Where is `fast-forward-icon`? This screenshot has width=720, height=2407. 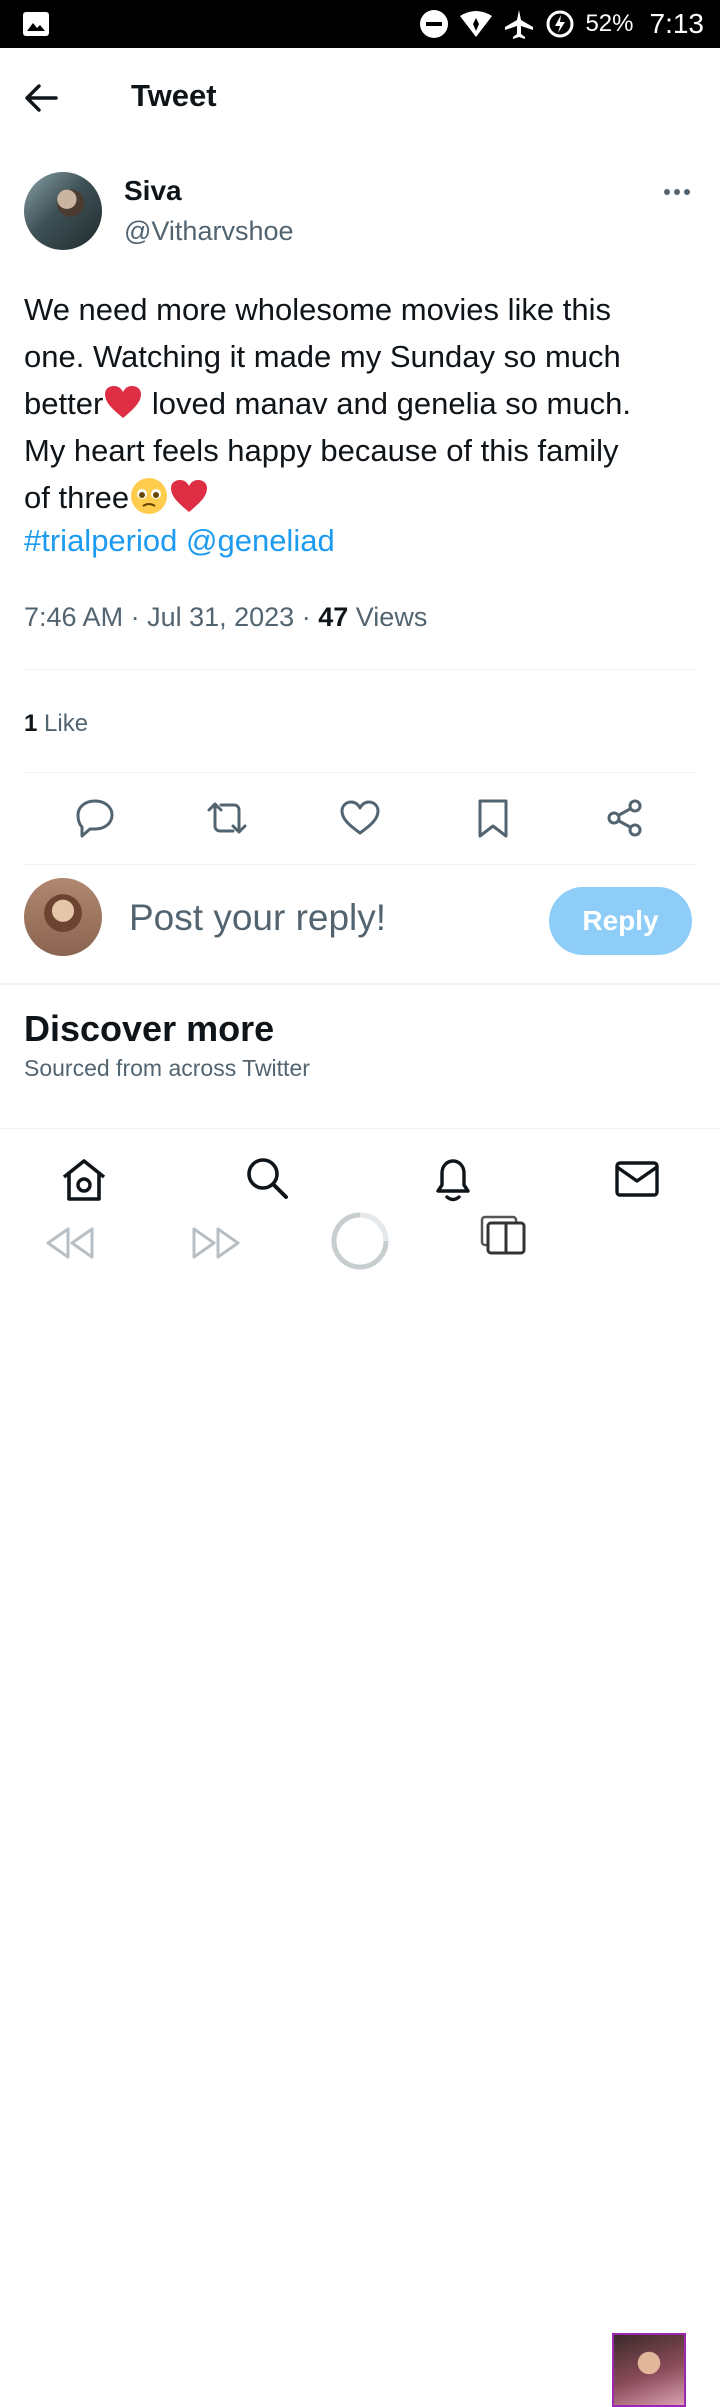
fast-forward-icon is located at coordinates (216, 1243).